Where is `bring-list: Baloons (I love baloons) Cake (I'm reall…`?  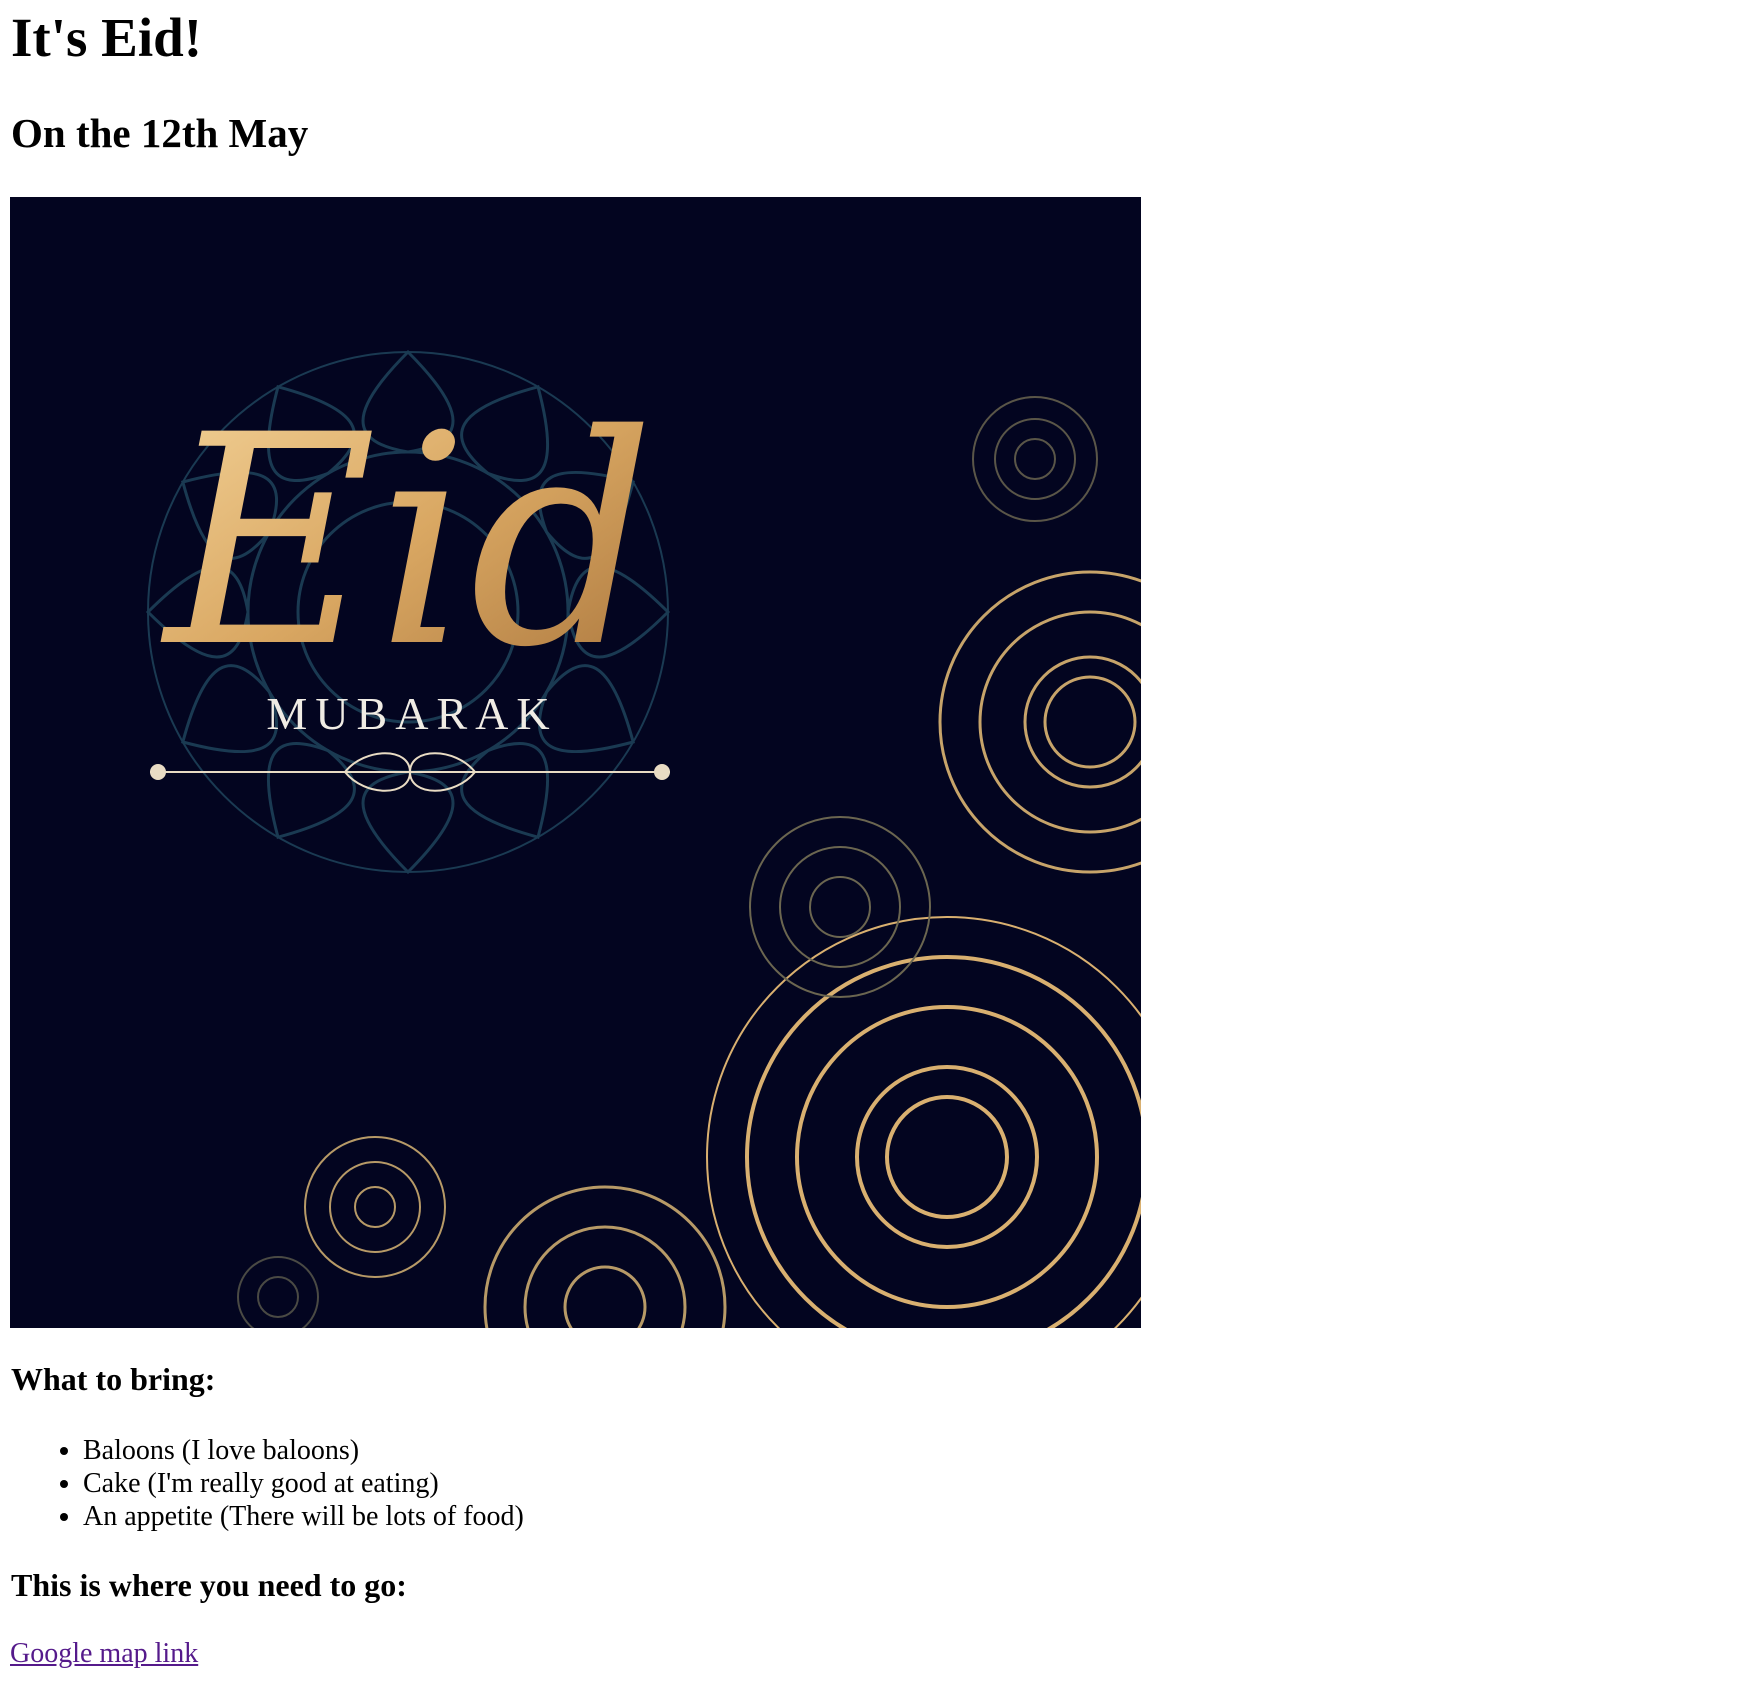
bring-list: Baloons (I love baloons) Cake (I'm reall… is located at coordinates (262, 1483).